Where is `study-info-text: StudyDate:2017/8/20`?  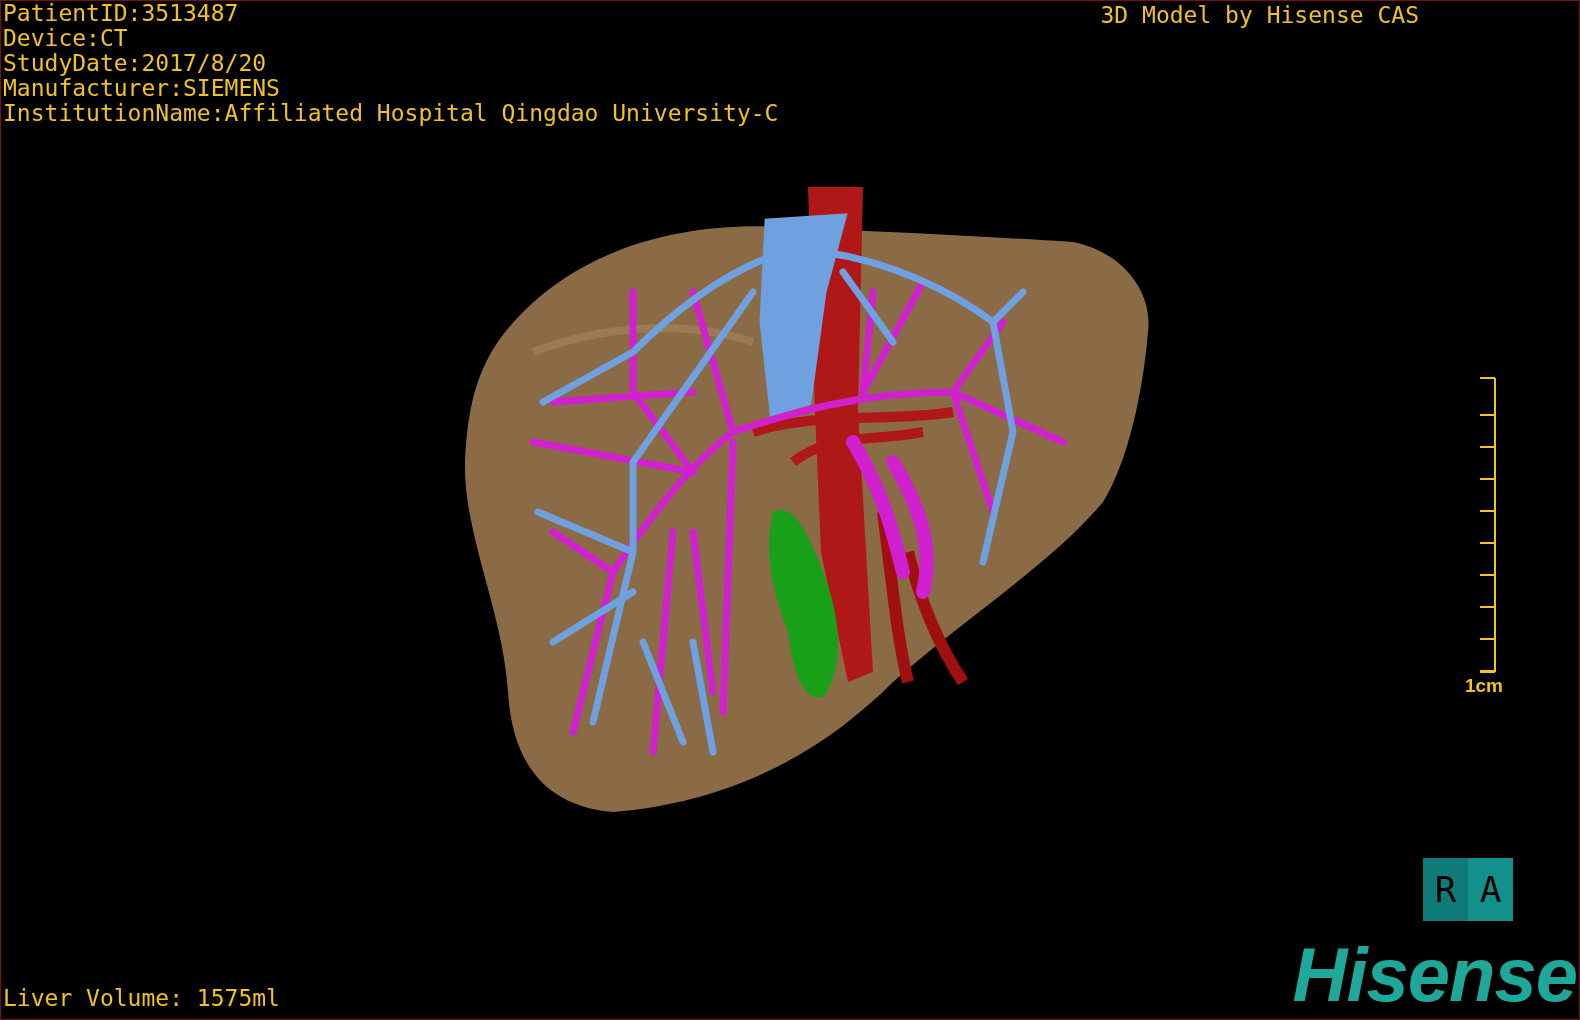
study-info-text: StudyDate:2017/8/20 is located at coordinates (135, 63).